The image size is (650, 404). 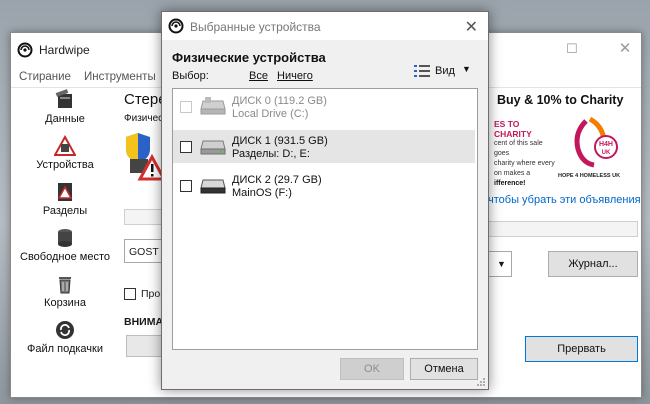 What do you see at coordinates (249, 57) in the screenshot?
I see `section-title: Физические устройства` at bounding box center [249, 57].